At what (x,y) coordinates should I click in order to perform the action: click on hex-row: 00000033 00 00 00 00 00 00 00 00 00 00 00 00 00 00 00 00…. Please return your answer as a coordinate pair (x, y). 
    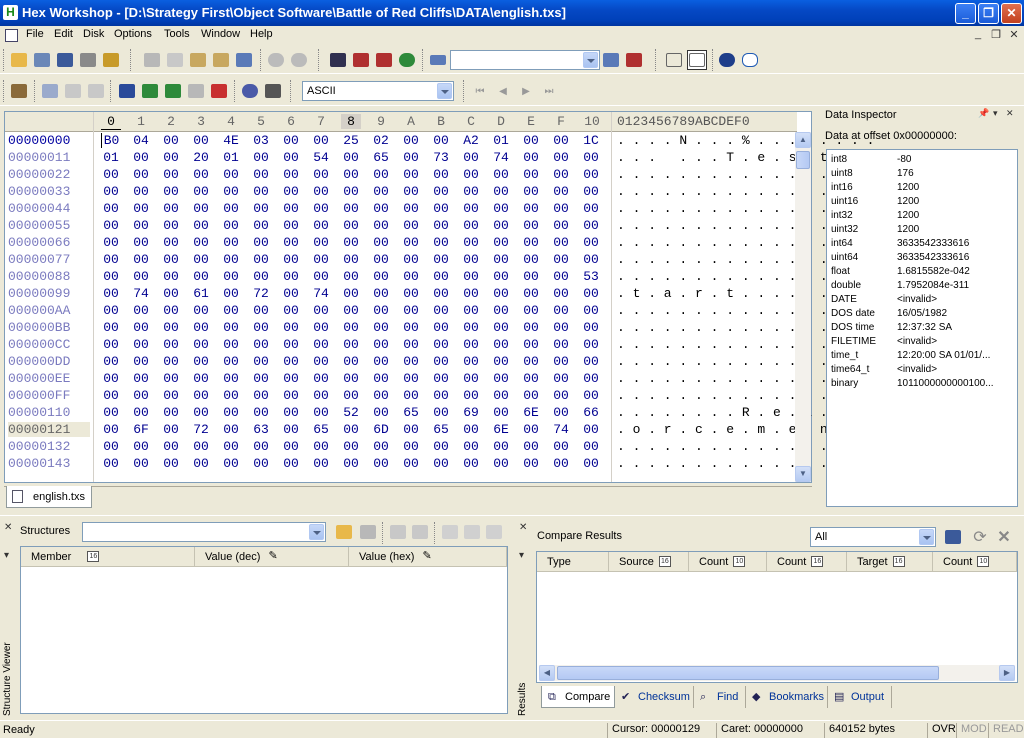
    Looking at the image, I should click on (439, 192).